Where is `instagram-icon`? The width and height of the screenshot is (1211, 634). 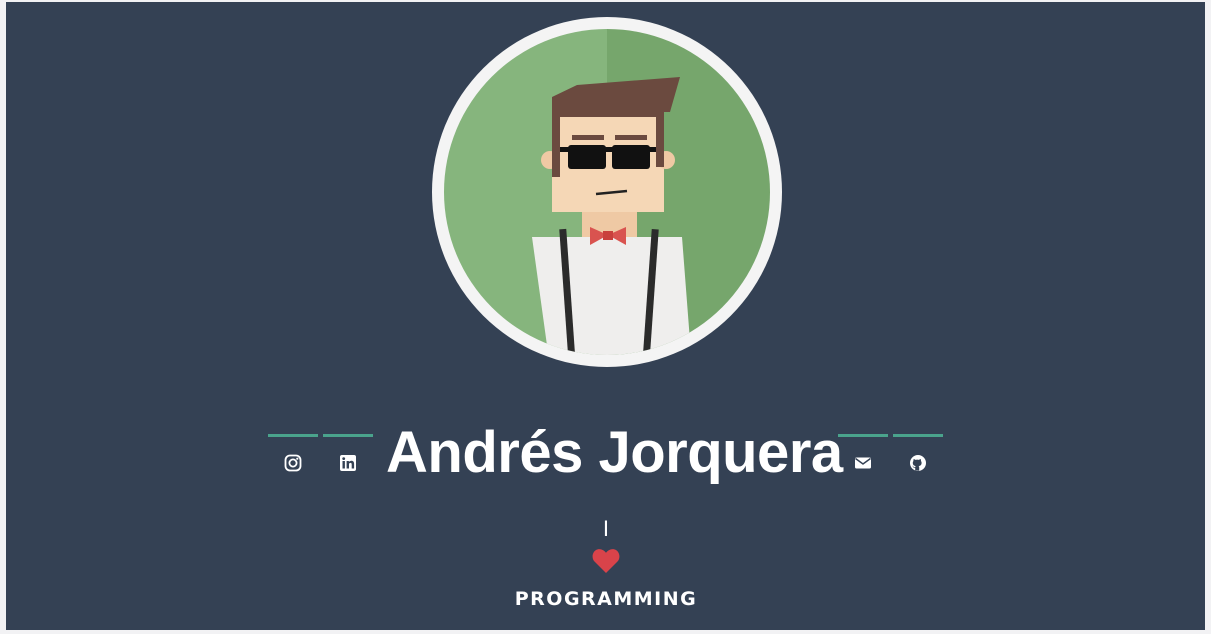
instagram-icon is located at coordinates (293, 463).